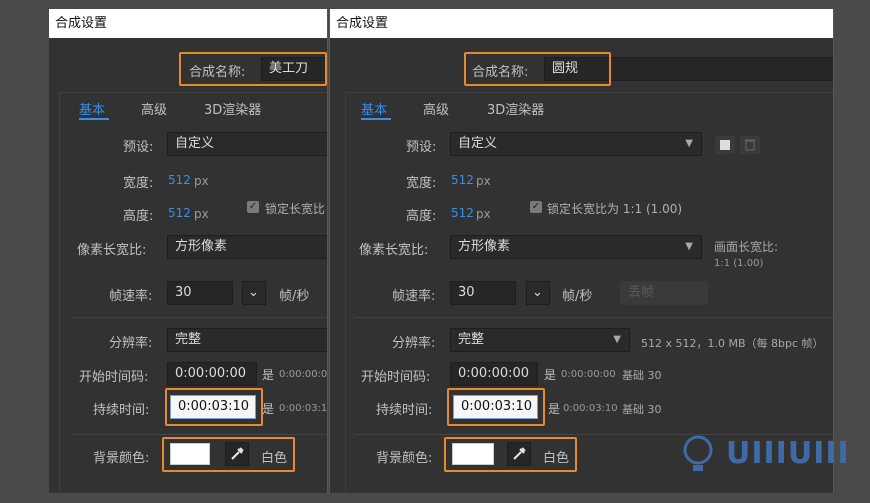 Image resolution: width=870 pixels, height=503 pixels. I want to click on start-info: 0:00:00:00, so click(588, 374).